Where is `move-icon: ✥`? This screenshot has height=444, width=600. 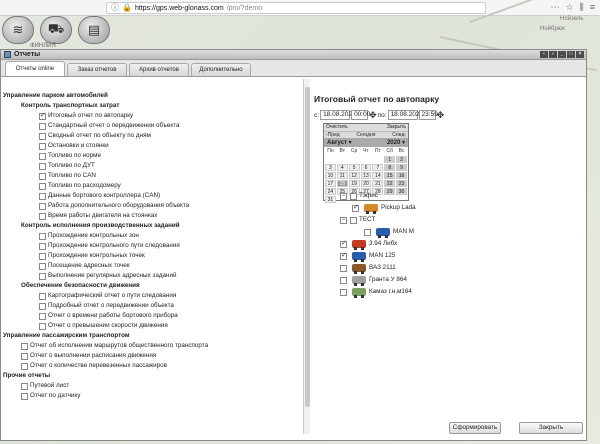 move-icon: ✥ is located at coordinates (441, 115).